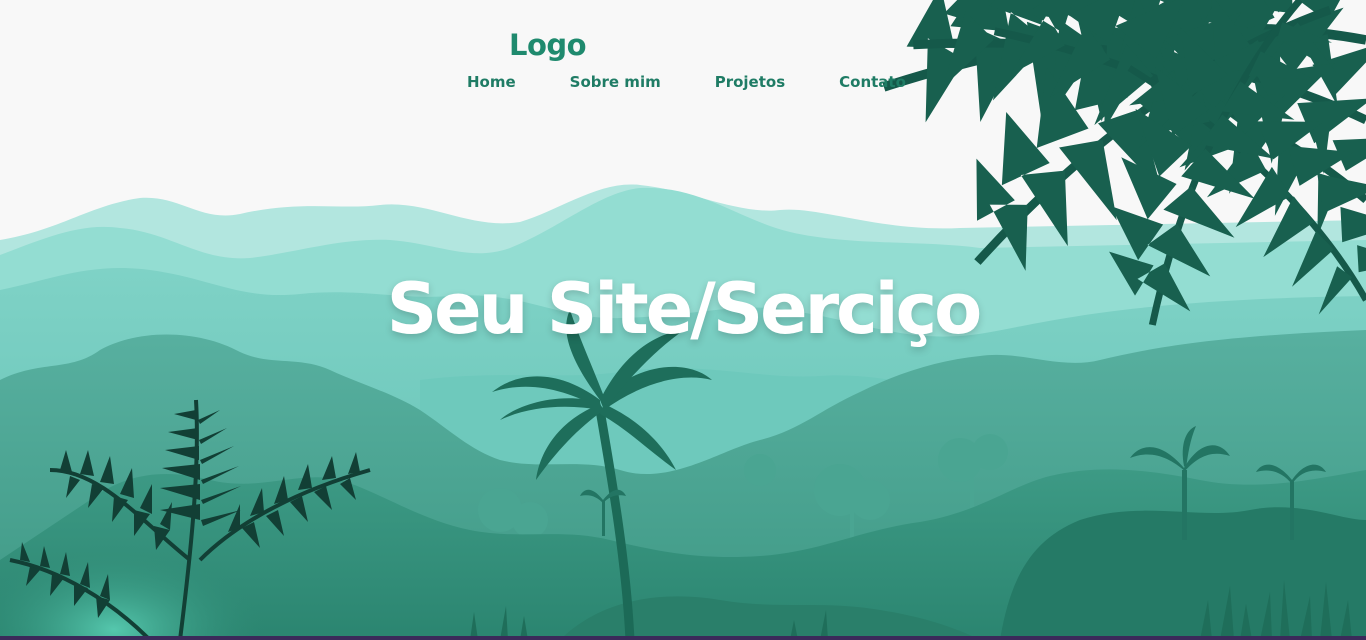 The width and height of the screenshot is (1366, 640). What do you see at coordinates (548, 45) in the screenshot?
I see `logo: Logo` at bounding box center [548, 45].